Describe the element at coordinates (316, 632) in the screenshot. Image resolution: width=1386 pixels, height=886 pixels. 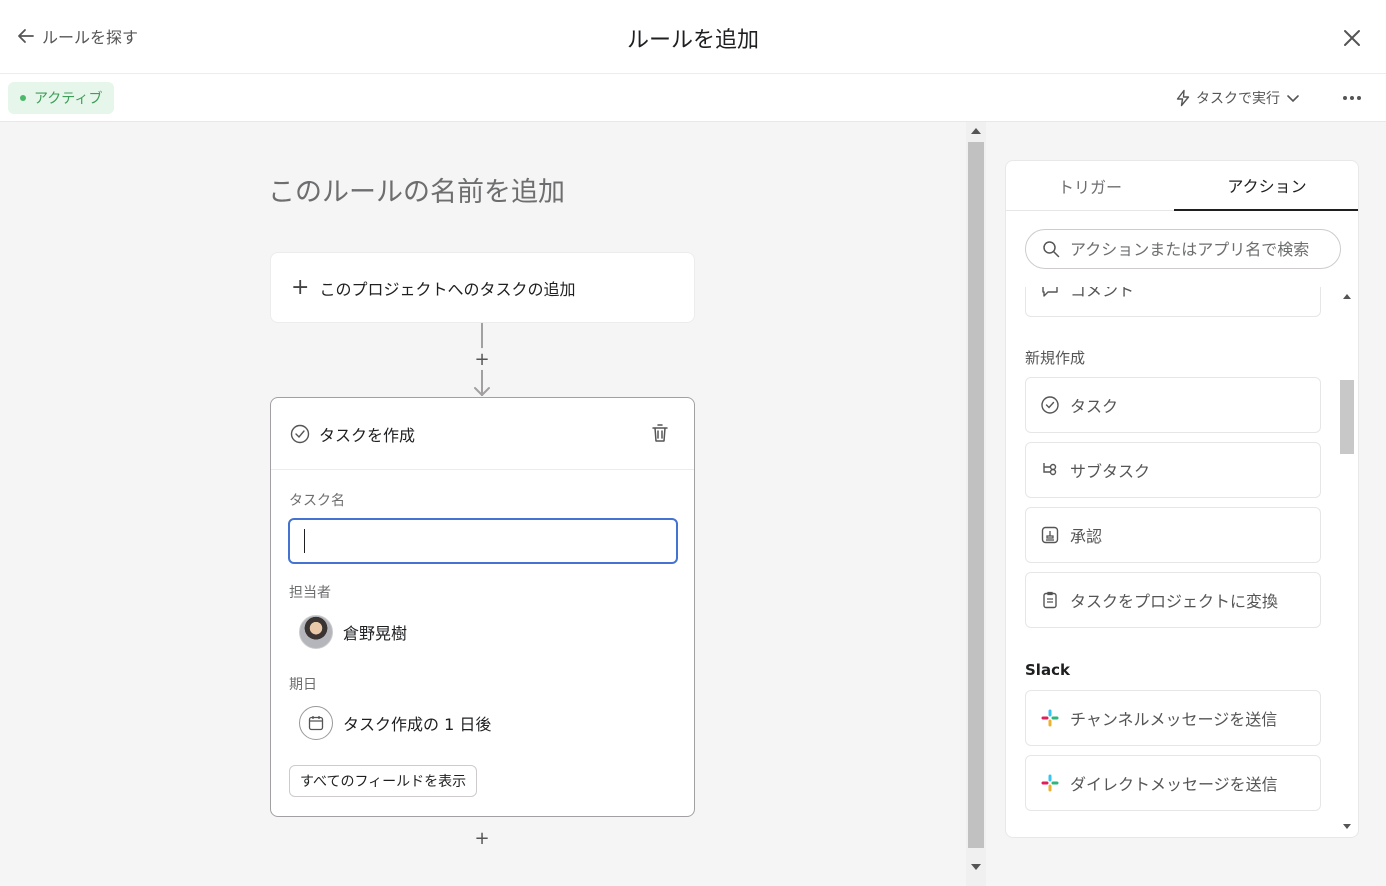
I see `avatar` at that location.